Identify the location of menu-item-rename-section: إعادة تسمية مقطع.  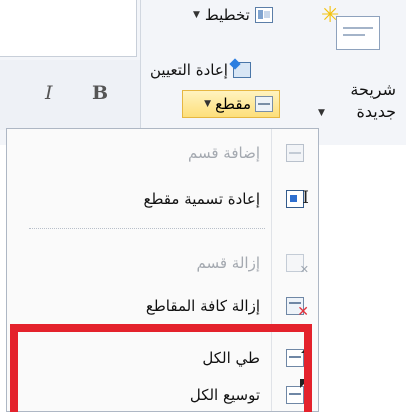
(162, 199).